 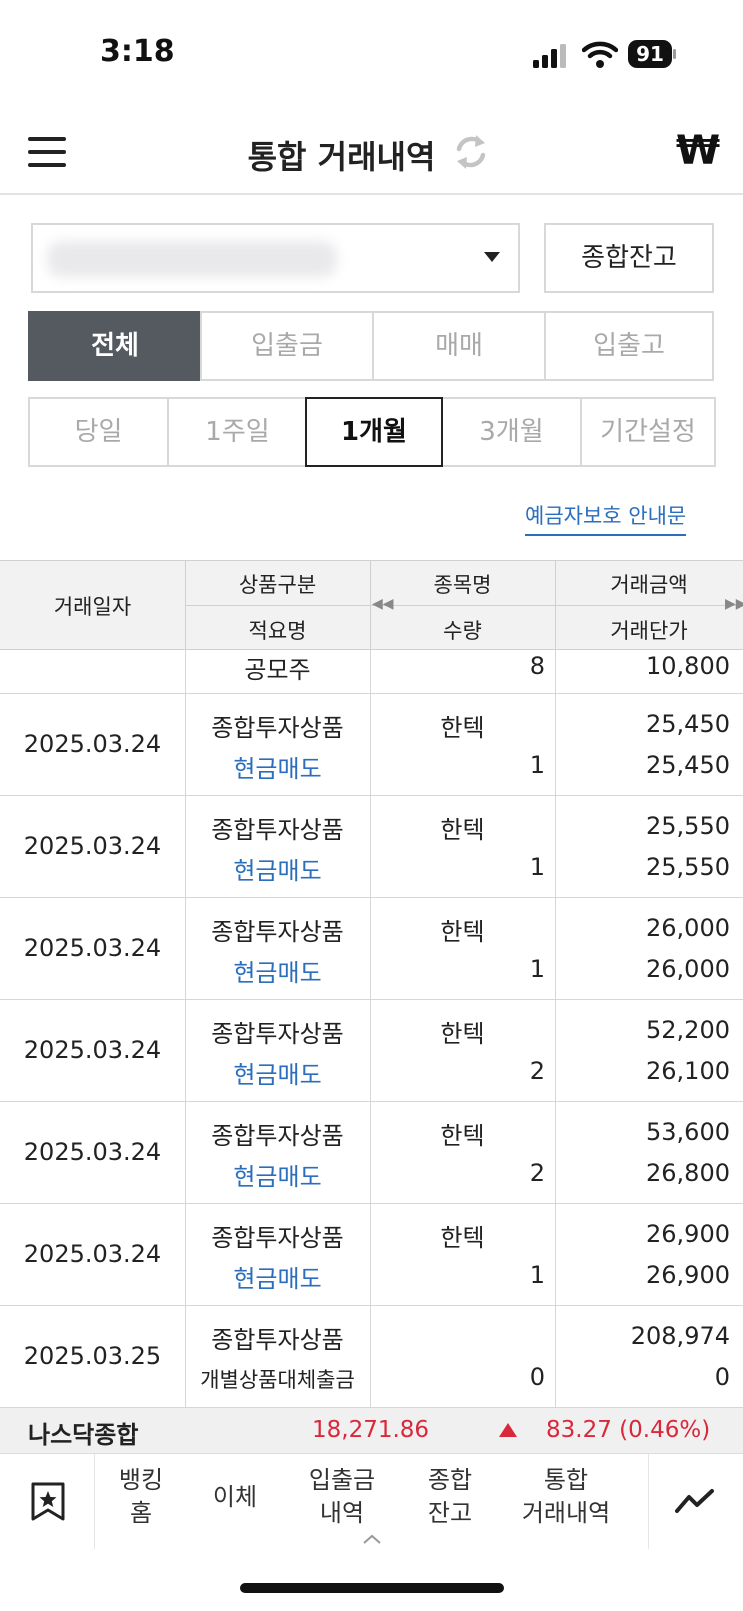 What do you see at coordinates (277, 1380) in the screenshot?
I see `row-summary: 개별상품대체출금` at bounding box center [277, 1380].